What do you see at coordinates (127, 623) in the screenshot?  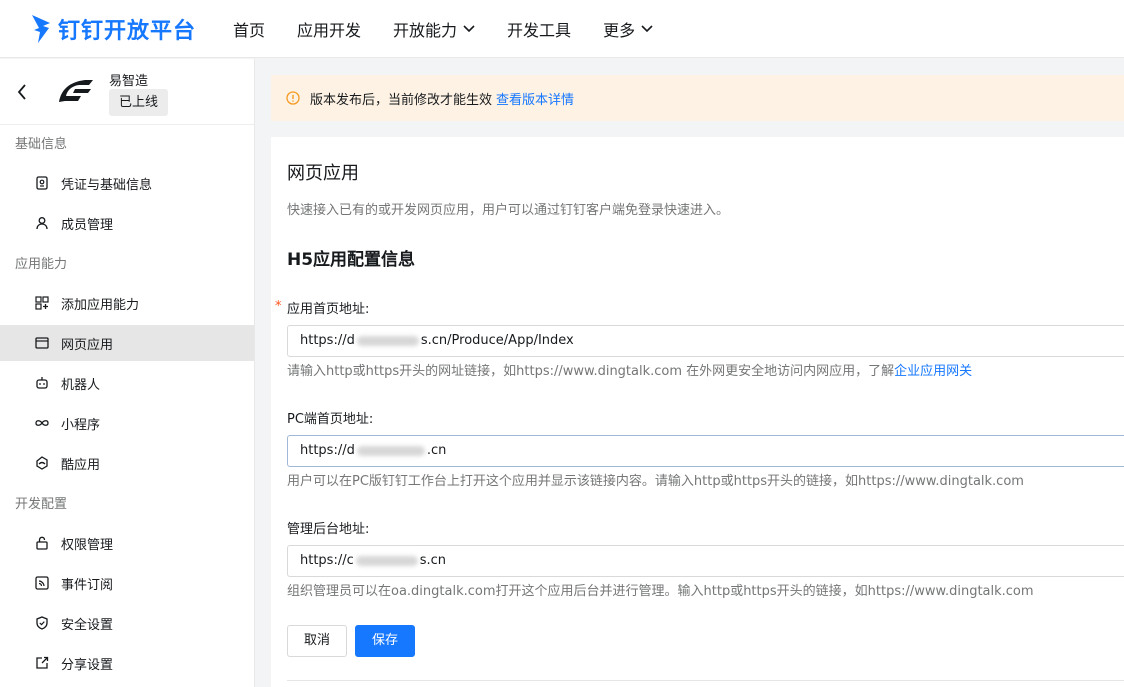 I see `sidebar-item-security: 安全设置` at bounding box center [127, 623].